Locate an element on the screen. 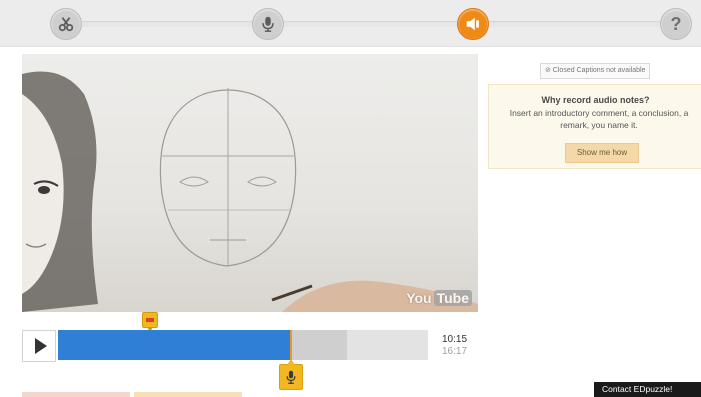  youtube-watermark: You Tube is located at coordinates (439, 298).